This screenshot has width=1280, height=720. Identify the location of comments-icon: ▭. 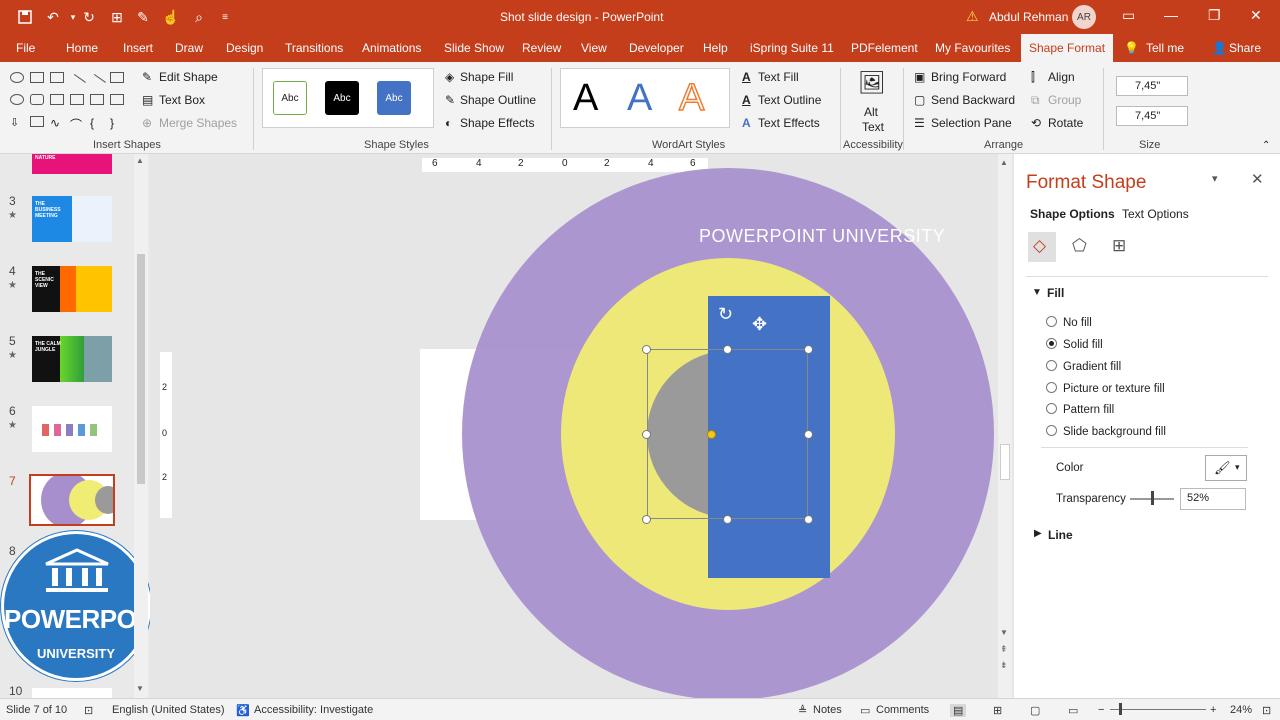
(865, 710).